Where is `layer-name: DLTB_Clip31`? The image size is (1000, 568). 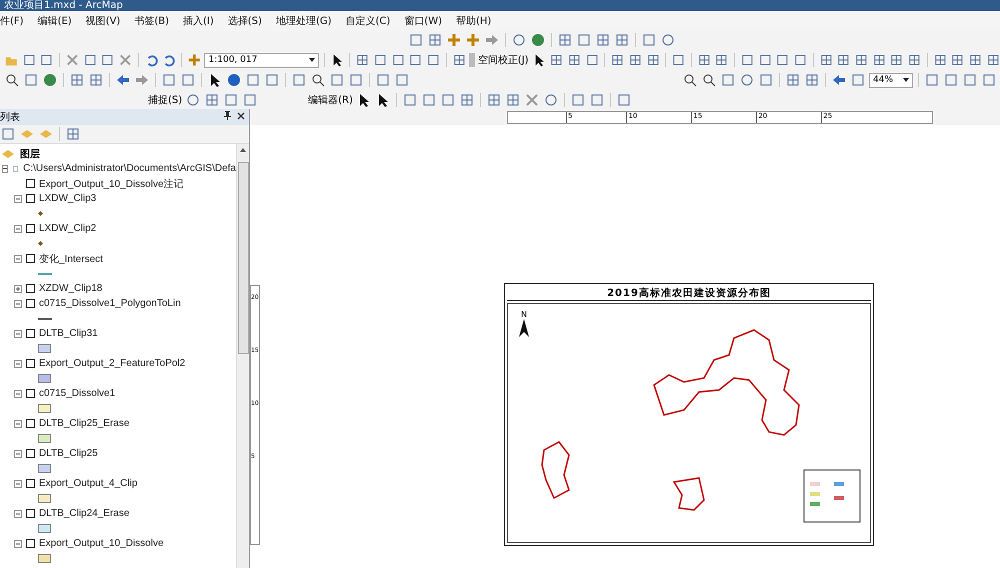 layer-name: DLTB_Clip31 is located at coordinates (68, 333).